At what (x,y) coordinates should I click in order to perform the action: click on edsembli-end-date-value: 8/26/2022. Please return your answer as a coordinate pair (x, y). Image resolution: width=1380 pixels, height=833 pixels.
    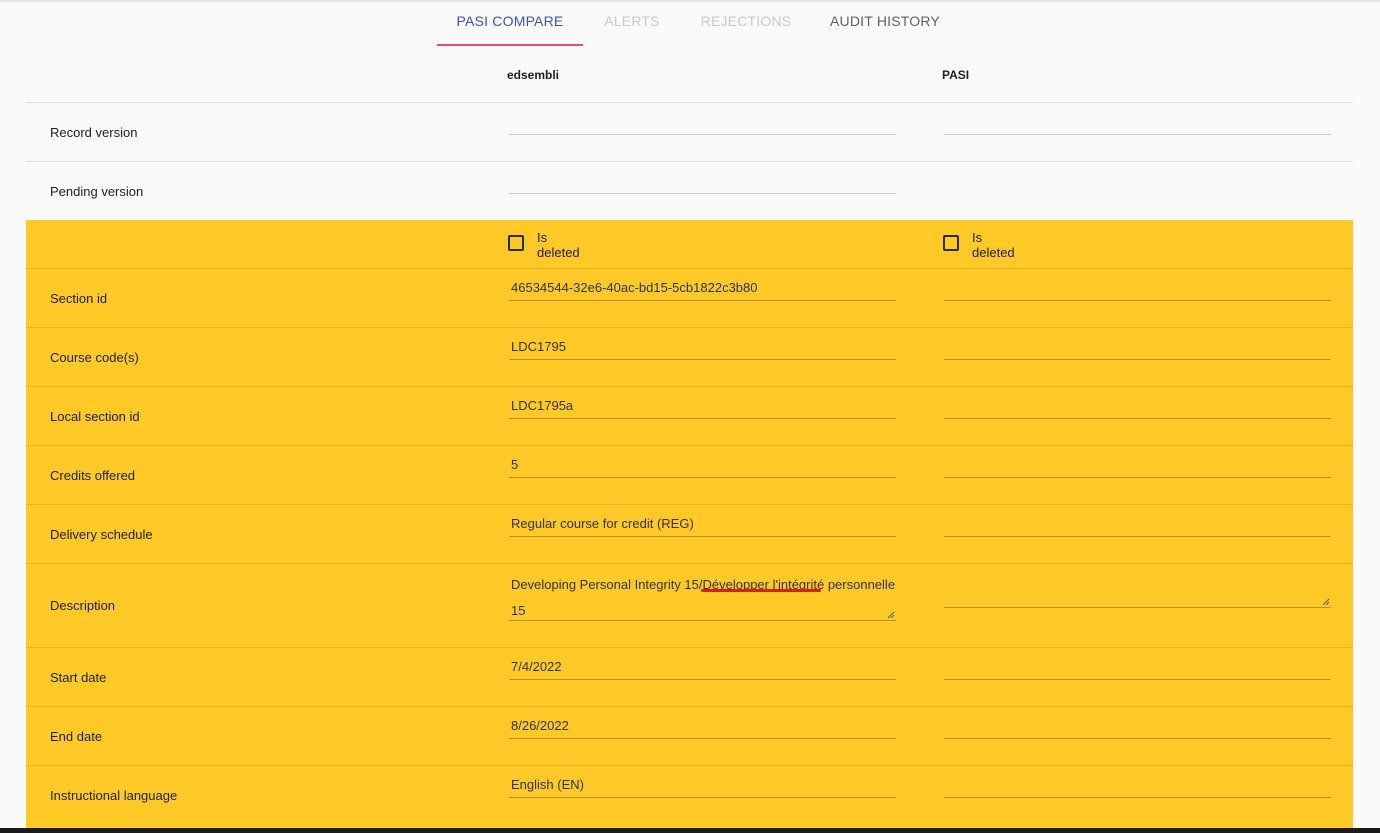
    Looking at the image, I should click on (540, 725).